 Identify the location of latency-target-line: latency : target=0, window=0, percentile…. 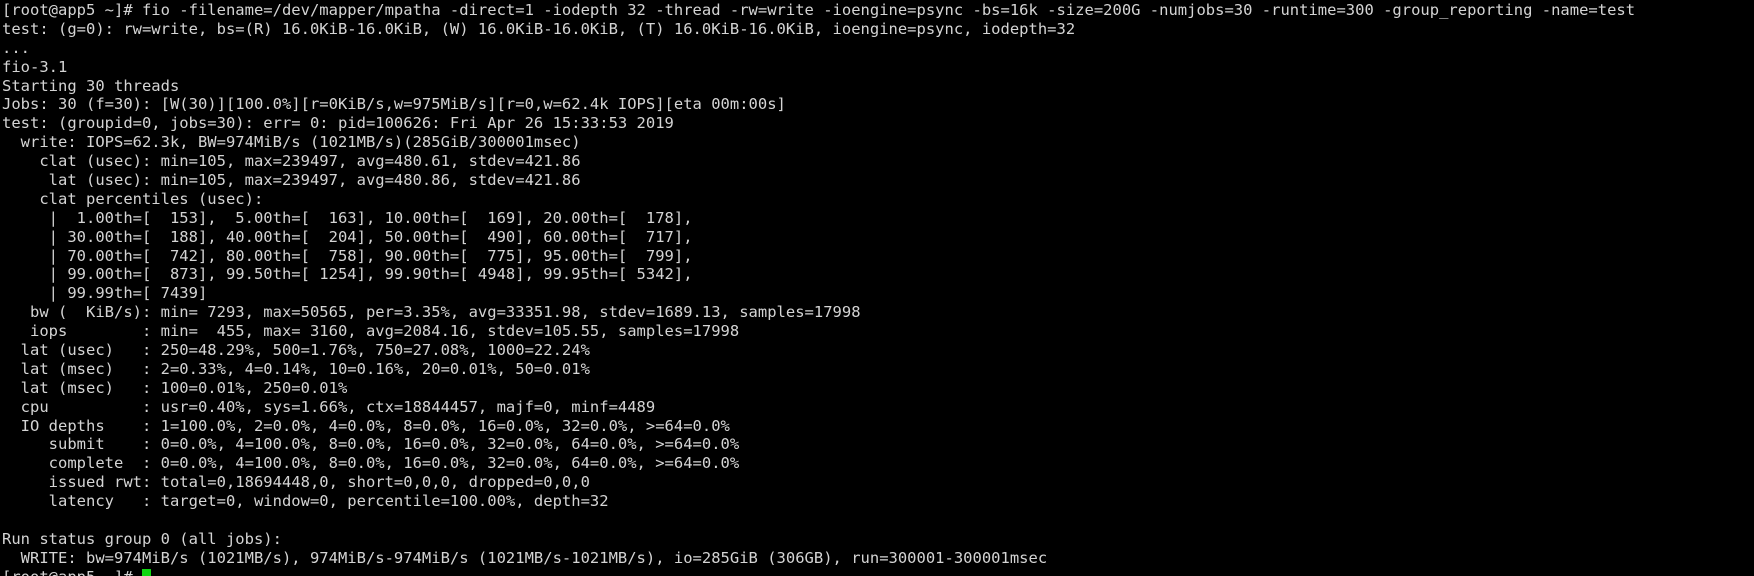
(305, 501).